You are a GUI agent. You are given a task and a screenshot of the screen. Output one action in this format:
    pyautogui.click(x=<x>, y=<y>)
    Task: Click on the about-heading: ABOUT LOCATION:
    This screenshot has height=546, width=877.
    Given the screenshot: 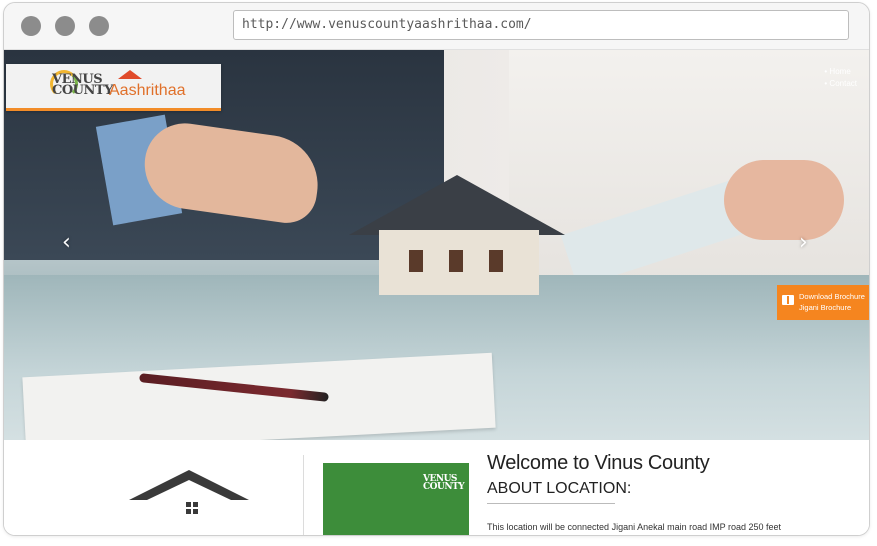 What is the action you would take?
    pyautogui.click(x=559, y=488)
    